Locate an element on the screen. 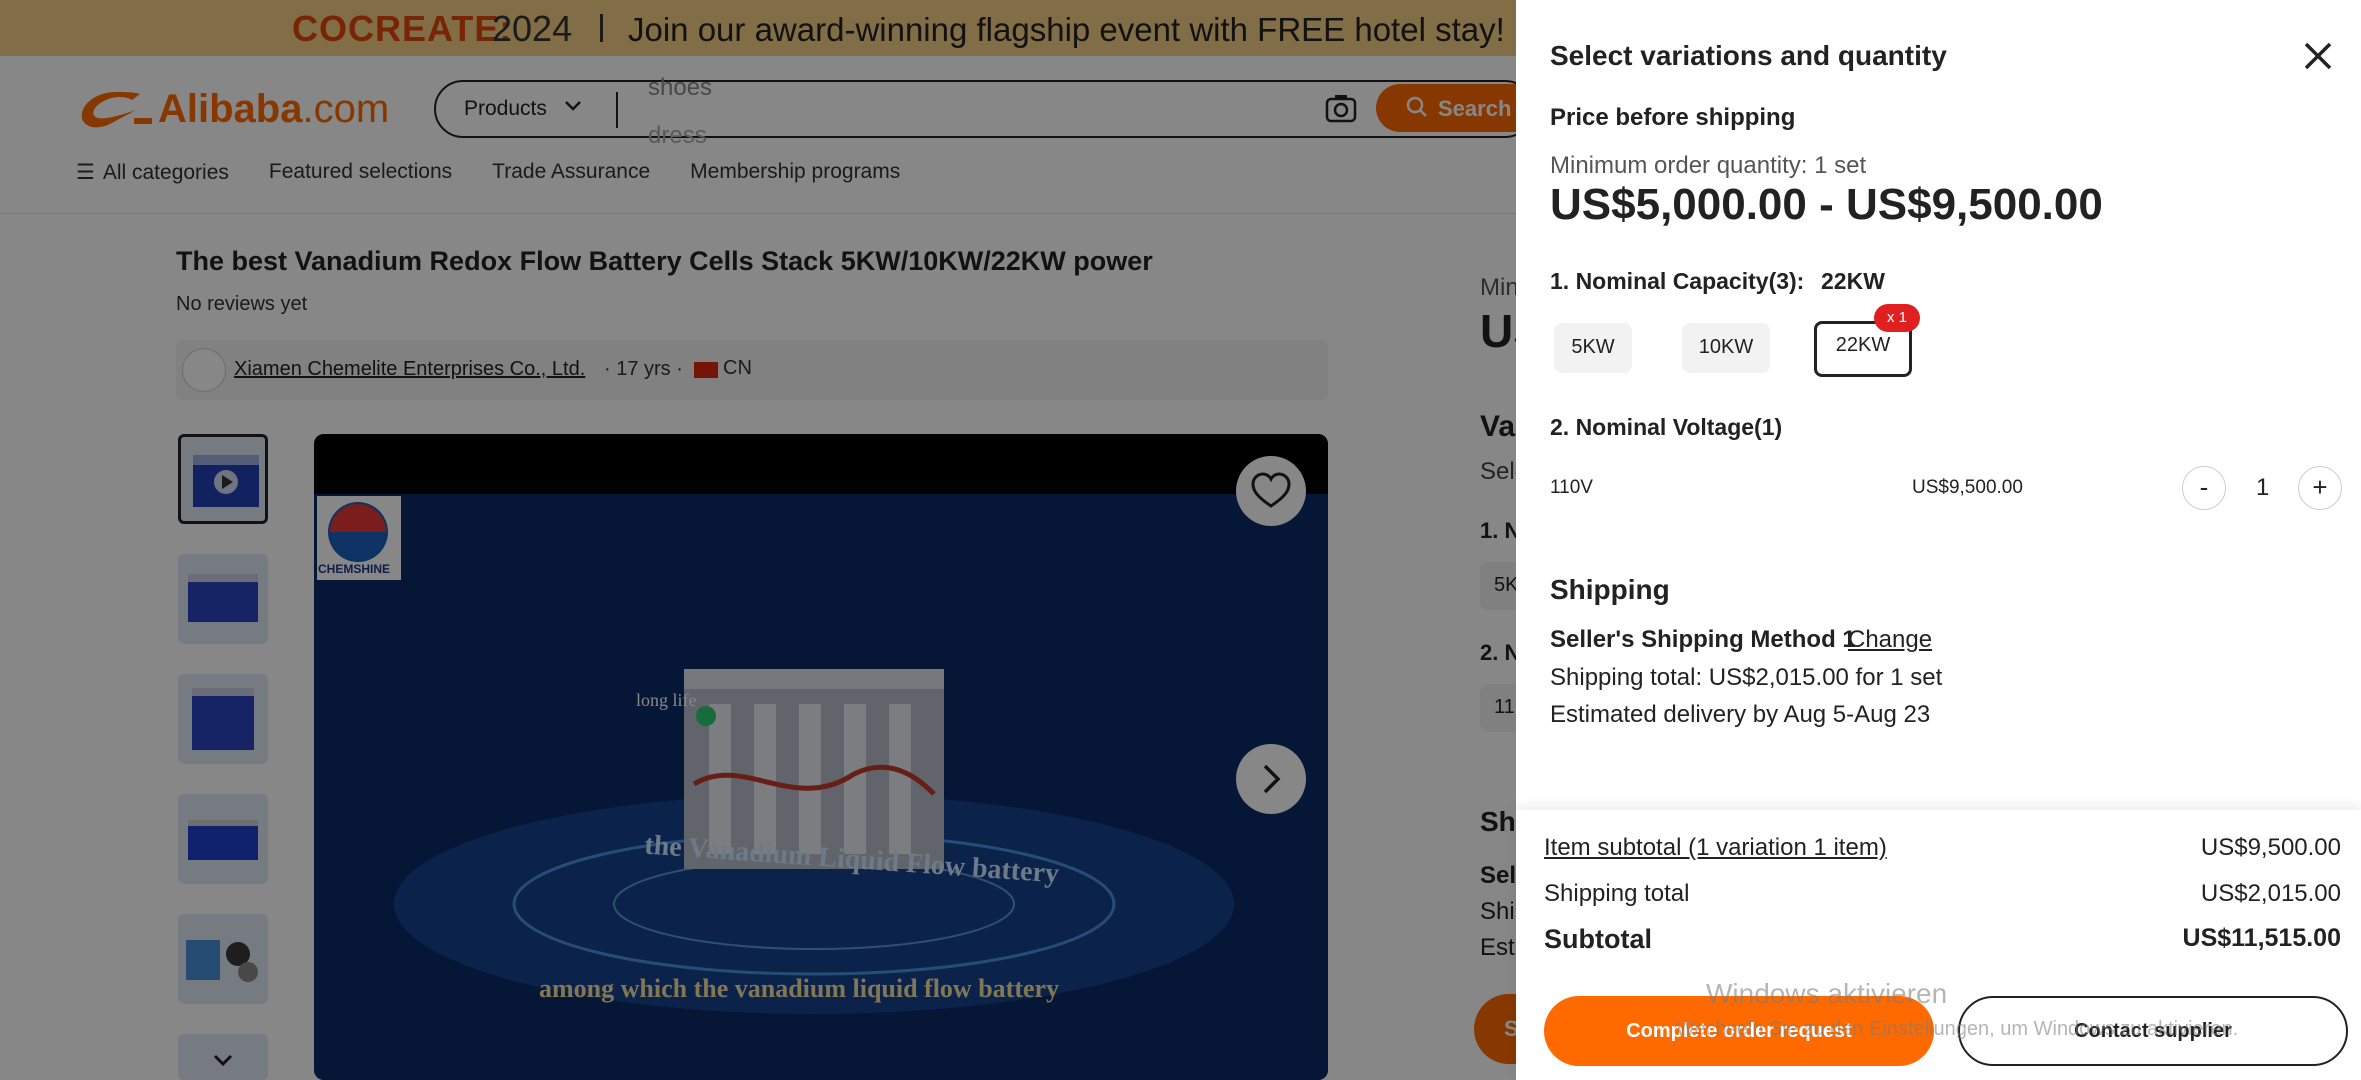  min-order-quantity: Minimum order quantity: 1 set is located at coordinates (1708, 165).